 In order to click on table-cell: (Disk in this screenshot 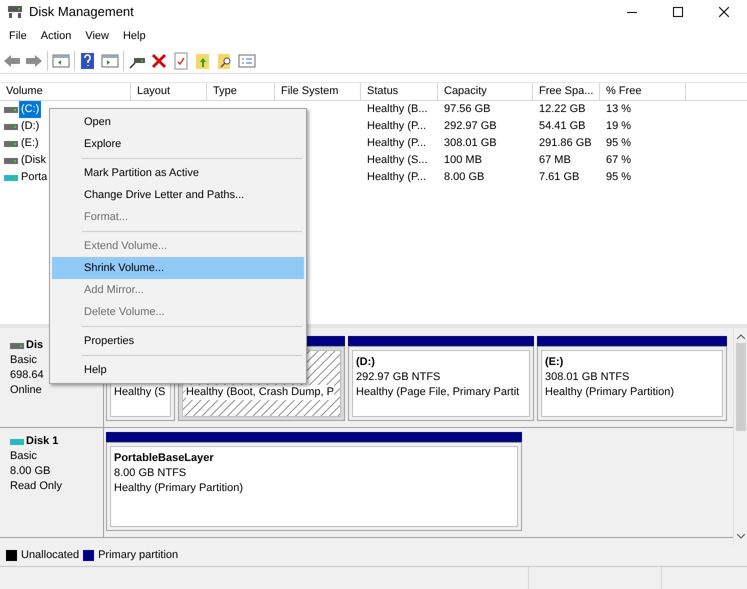, I will do `click(33, 160)`.